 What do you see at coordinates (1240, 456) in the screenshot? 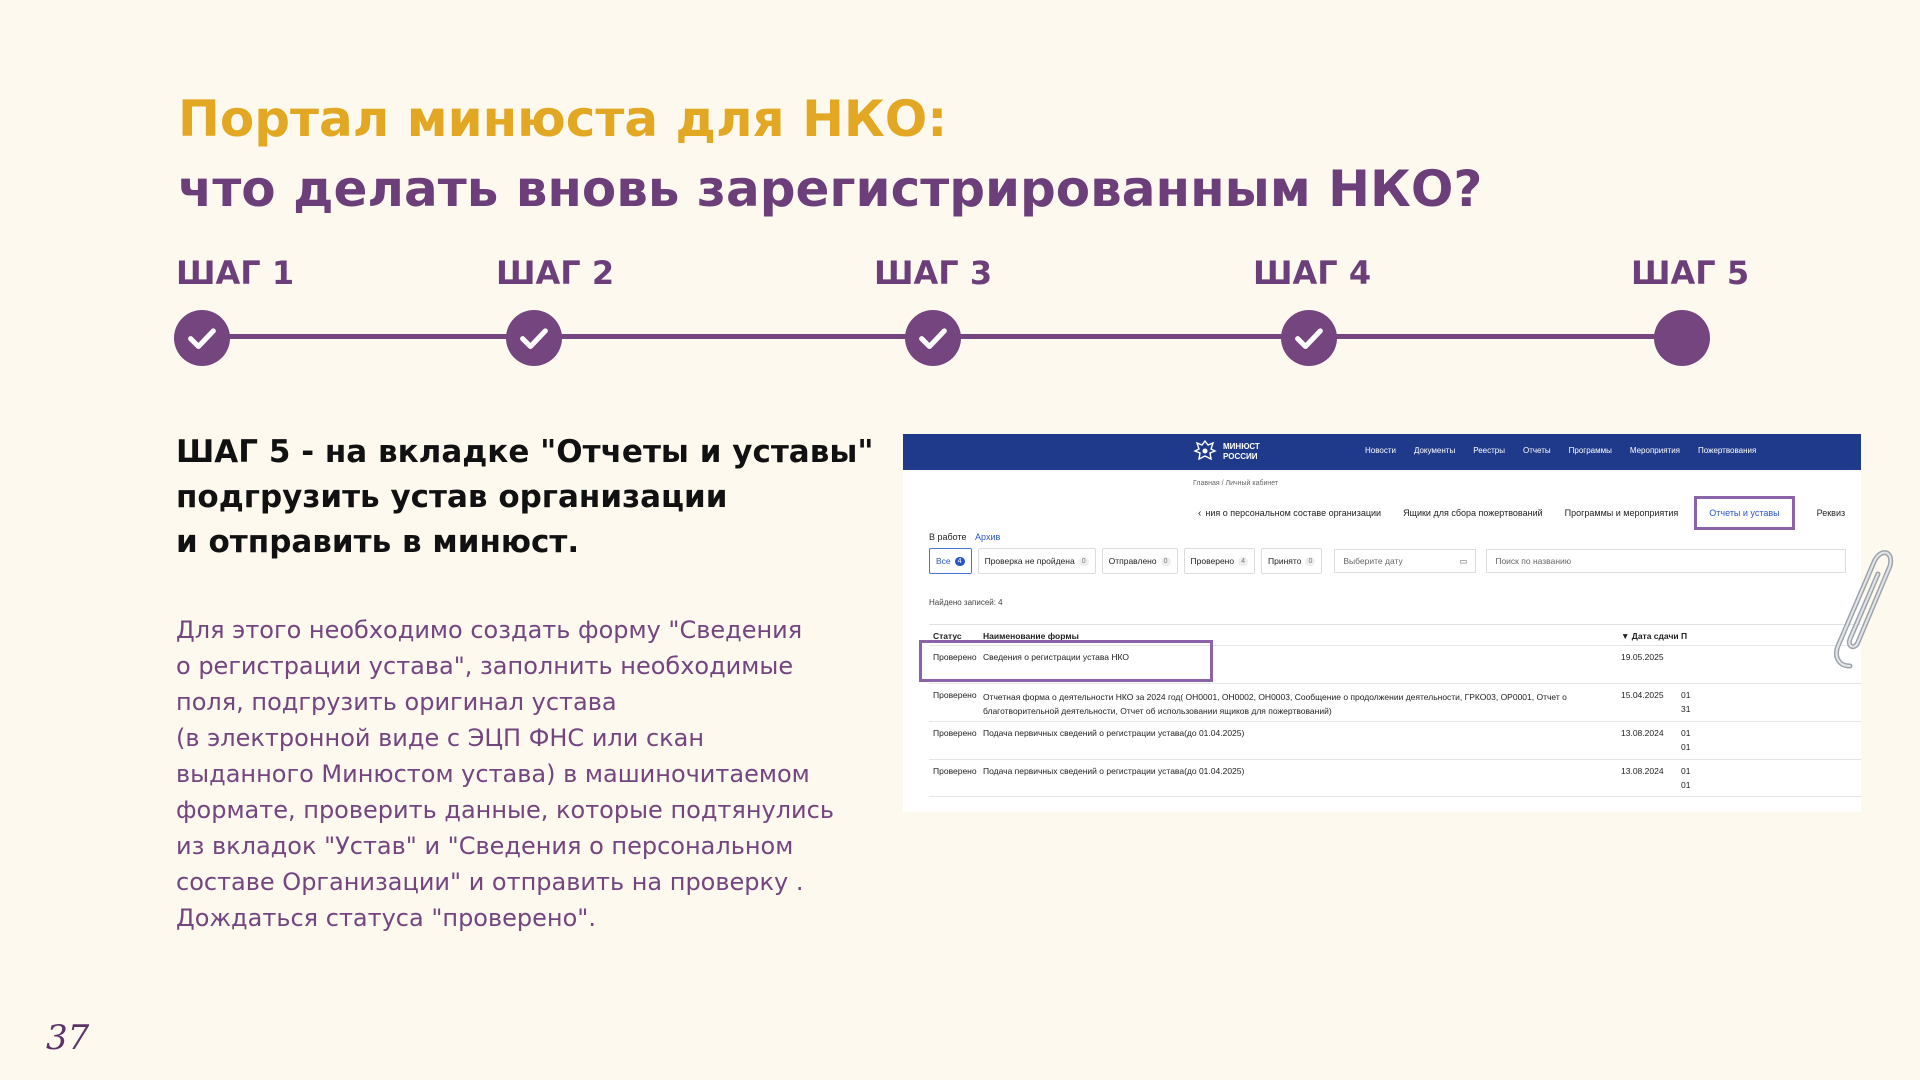
I see `logo-text-line2: РОССИИ` at bounding box center [1240, 456].